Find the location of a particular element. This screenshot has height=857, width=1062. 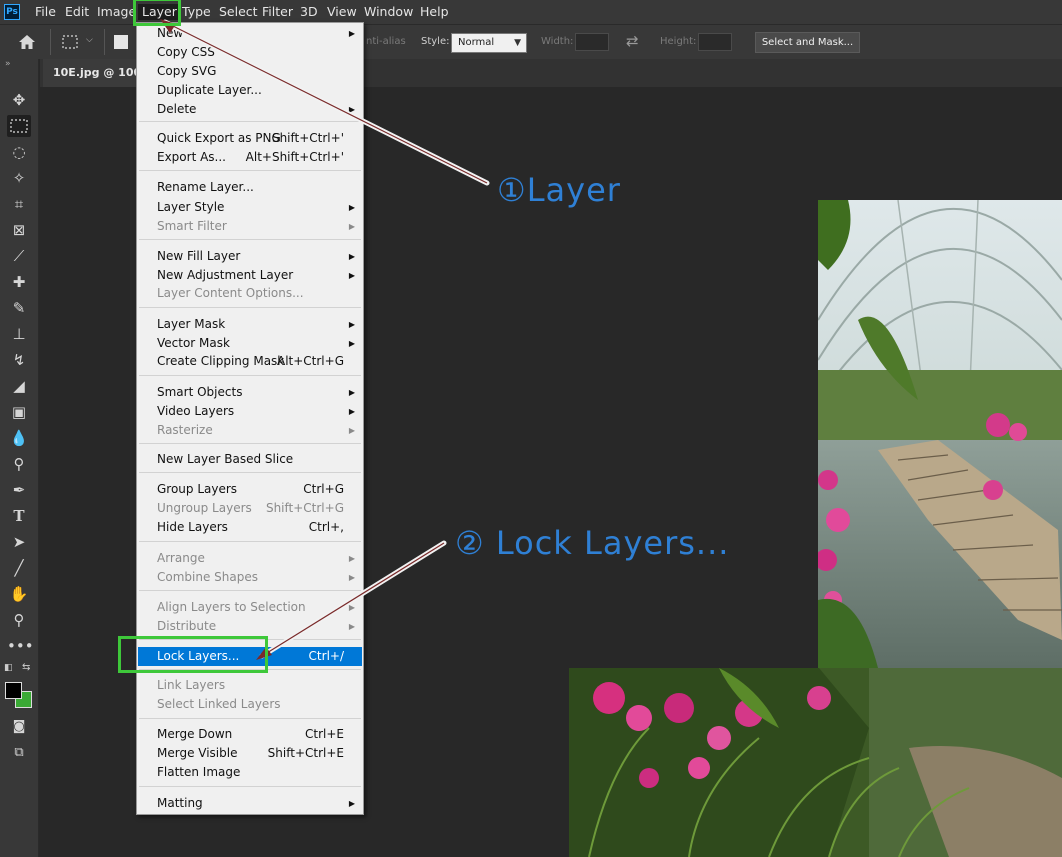

layer-menu-highlight-box is located at coordinates (157, 13).